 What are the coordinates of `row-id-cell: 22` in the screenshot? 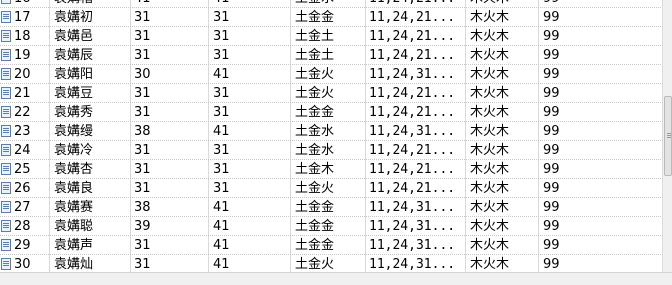 It's located at (22, 112).